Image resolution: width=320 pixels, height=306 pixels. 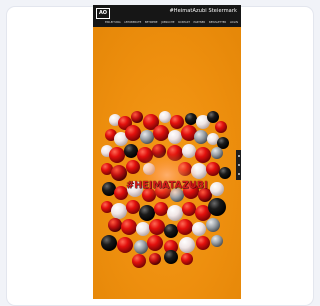 I want to click on floating-side-tab, so click(x=238, y=165).